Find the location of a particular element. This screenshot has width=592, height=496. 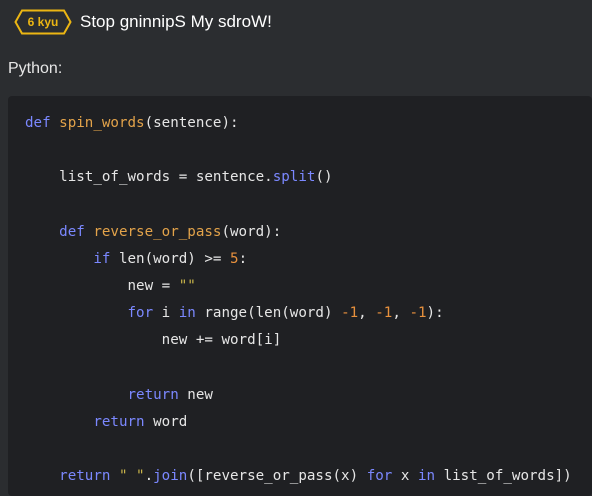

code-line: new = "" is located at coordinates (110, 286).